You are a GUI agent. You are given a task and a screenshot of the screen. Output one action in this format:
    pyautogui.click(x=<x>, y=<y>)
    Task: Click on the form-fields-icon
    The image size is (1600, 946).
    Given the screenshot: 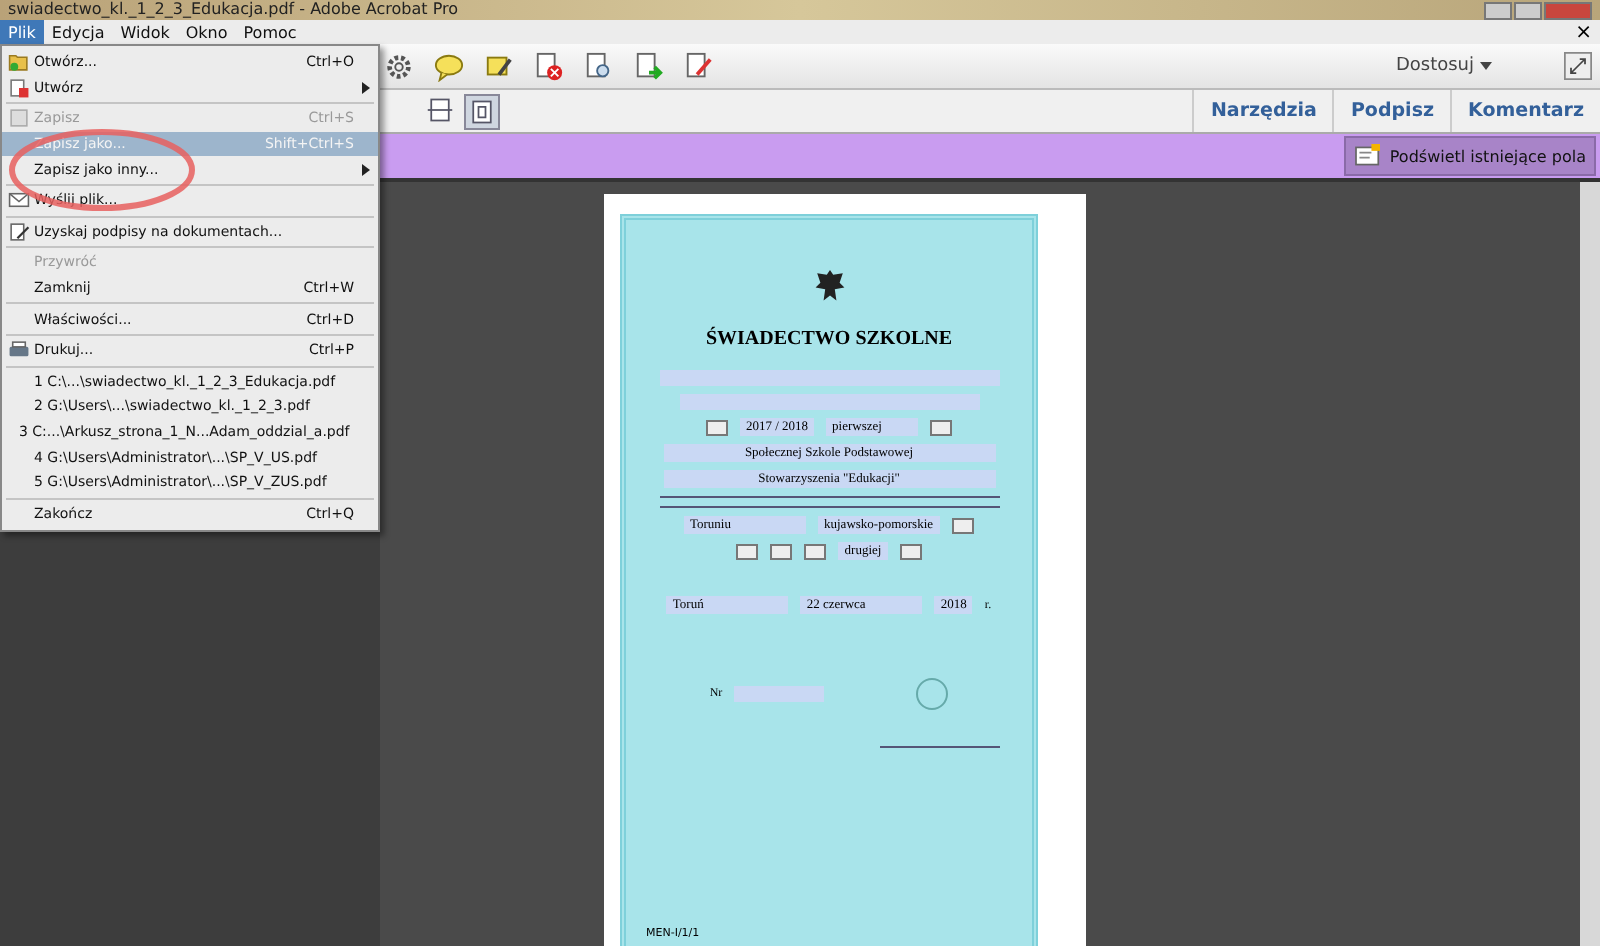 What is the action you would take?
    pyautogui.click(x=1367, y=156)
    